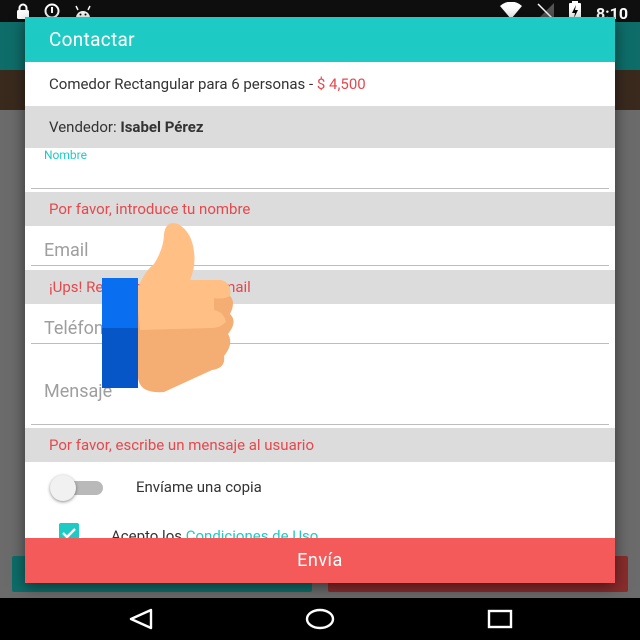  Describe the element at coordinates (141, 621) in the screenshot. I see `back-icon` at that location.